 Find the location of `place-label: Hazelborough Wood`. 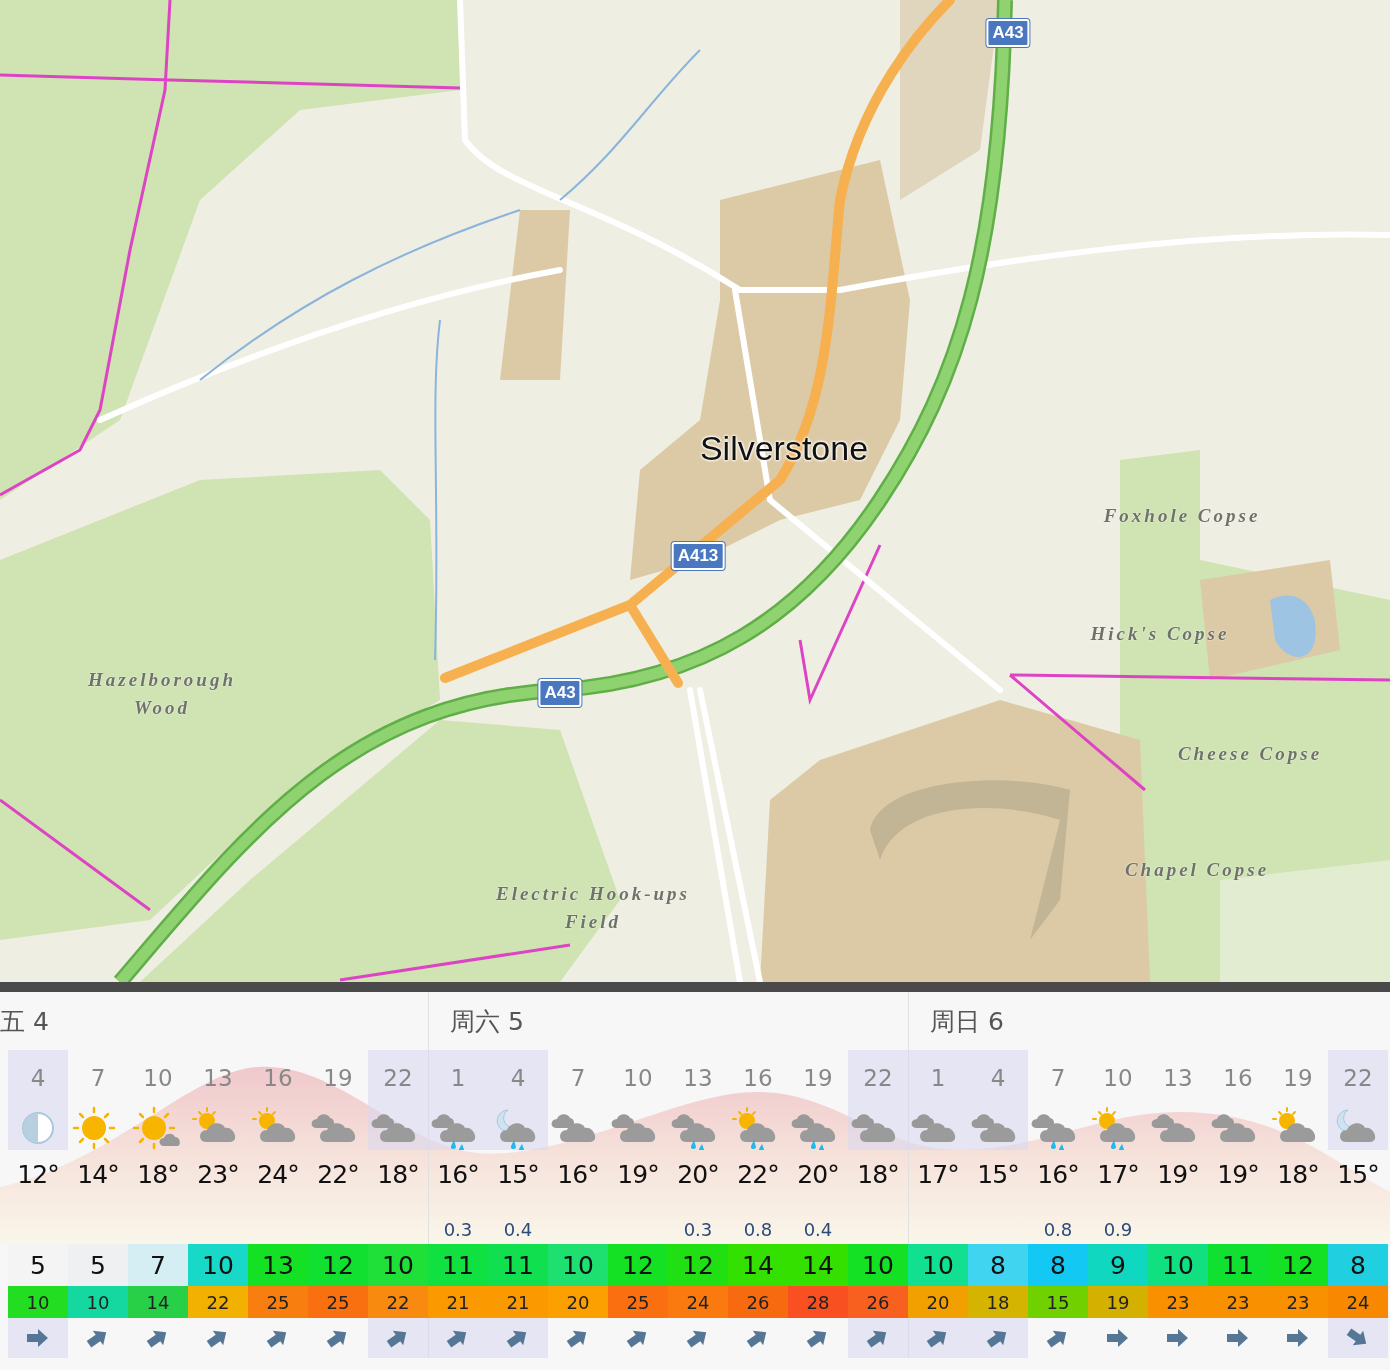

place-label: Hazelborough Wood is located at coordinates (162, 694).